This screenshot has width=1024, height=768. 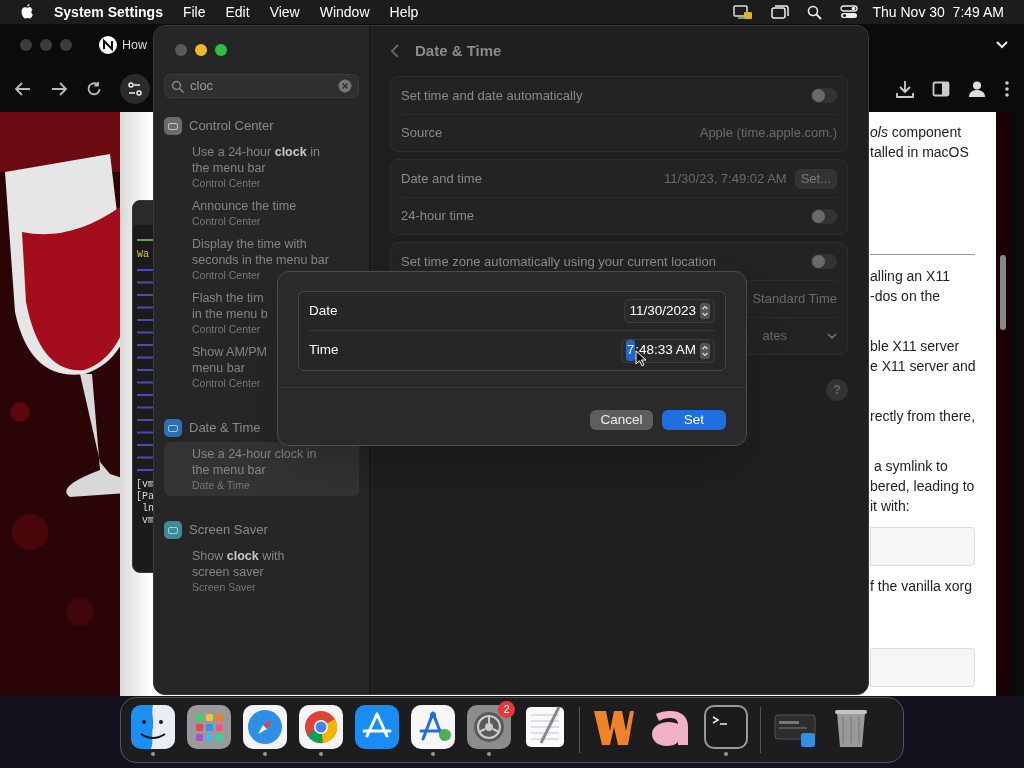 I want to click on article-text: talled in macOS, so click(x=920, y=152).